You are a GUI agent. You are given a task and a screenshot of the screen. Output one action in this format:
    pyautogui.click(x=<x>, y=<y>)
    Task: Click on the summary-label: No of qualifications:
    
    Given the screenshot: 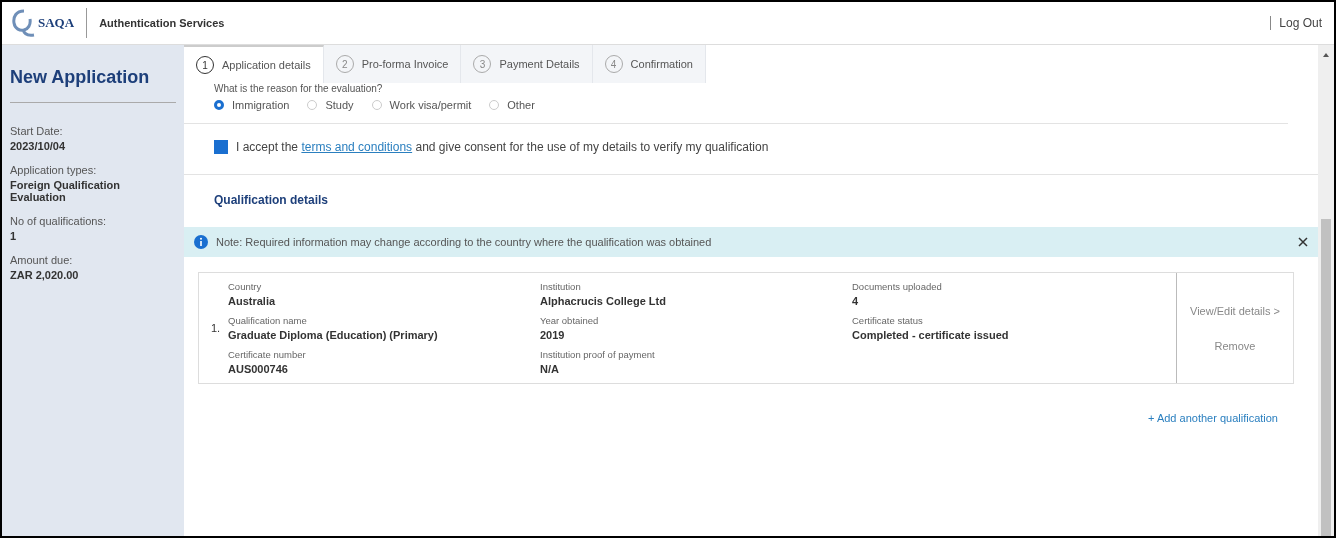 What is the action you would take?
    pyautogui.click(x=58, y=221)
    